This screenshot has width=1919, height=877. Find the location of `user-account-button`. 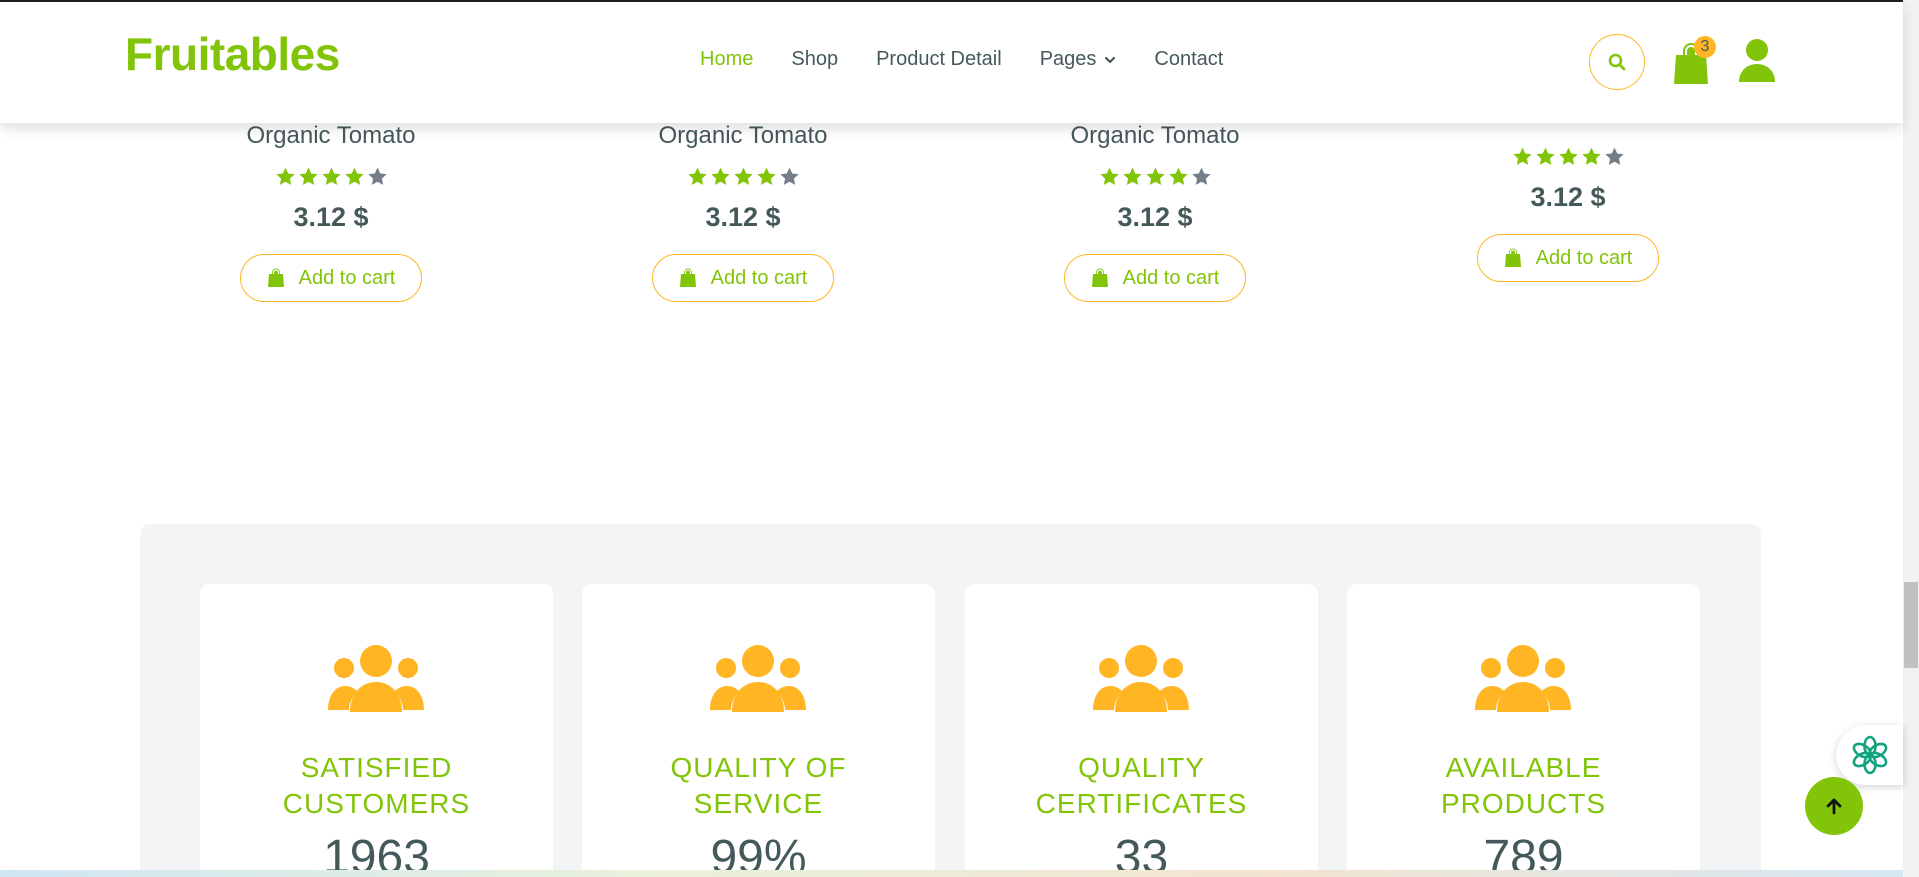

user-account-button is located at coordinates (1757, 60).